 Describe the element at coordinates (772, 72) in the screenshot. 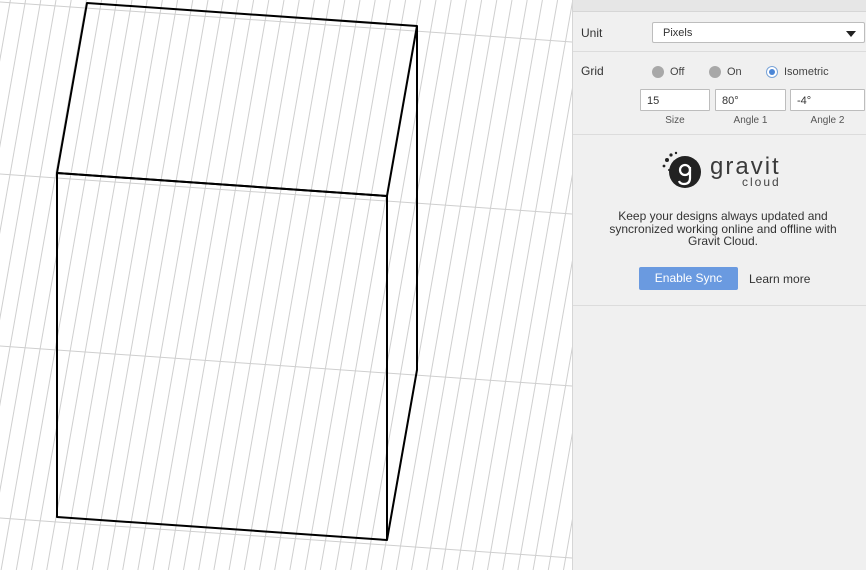

I see `radio-isometric-indicator` at that location.